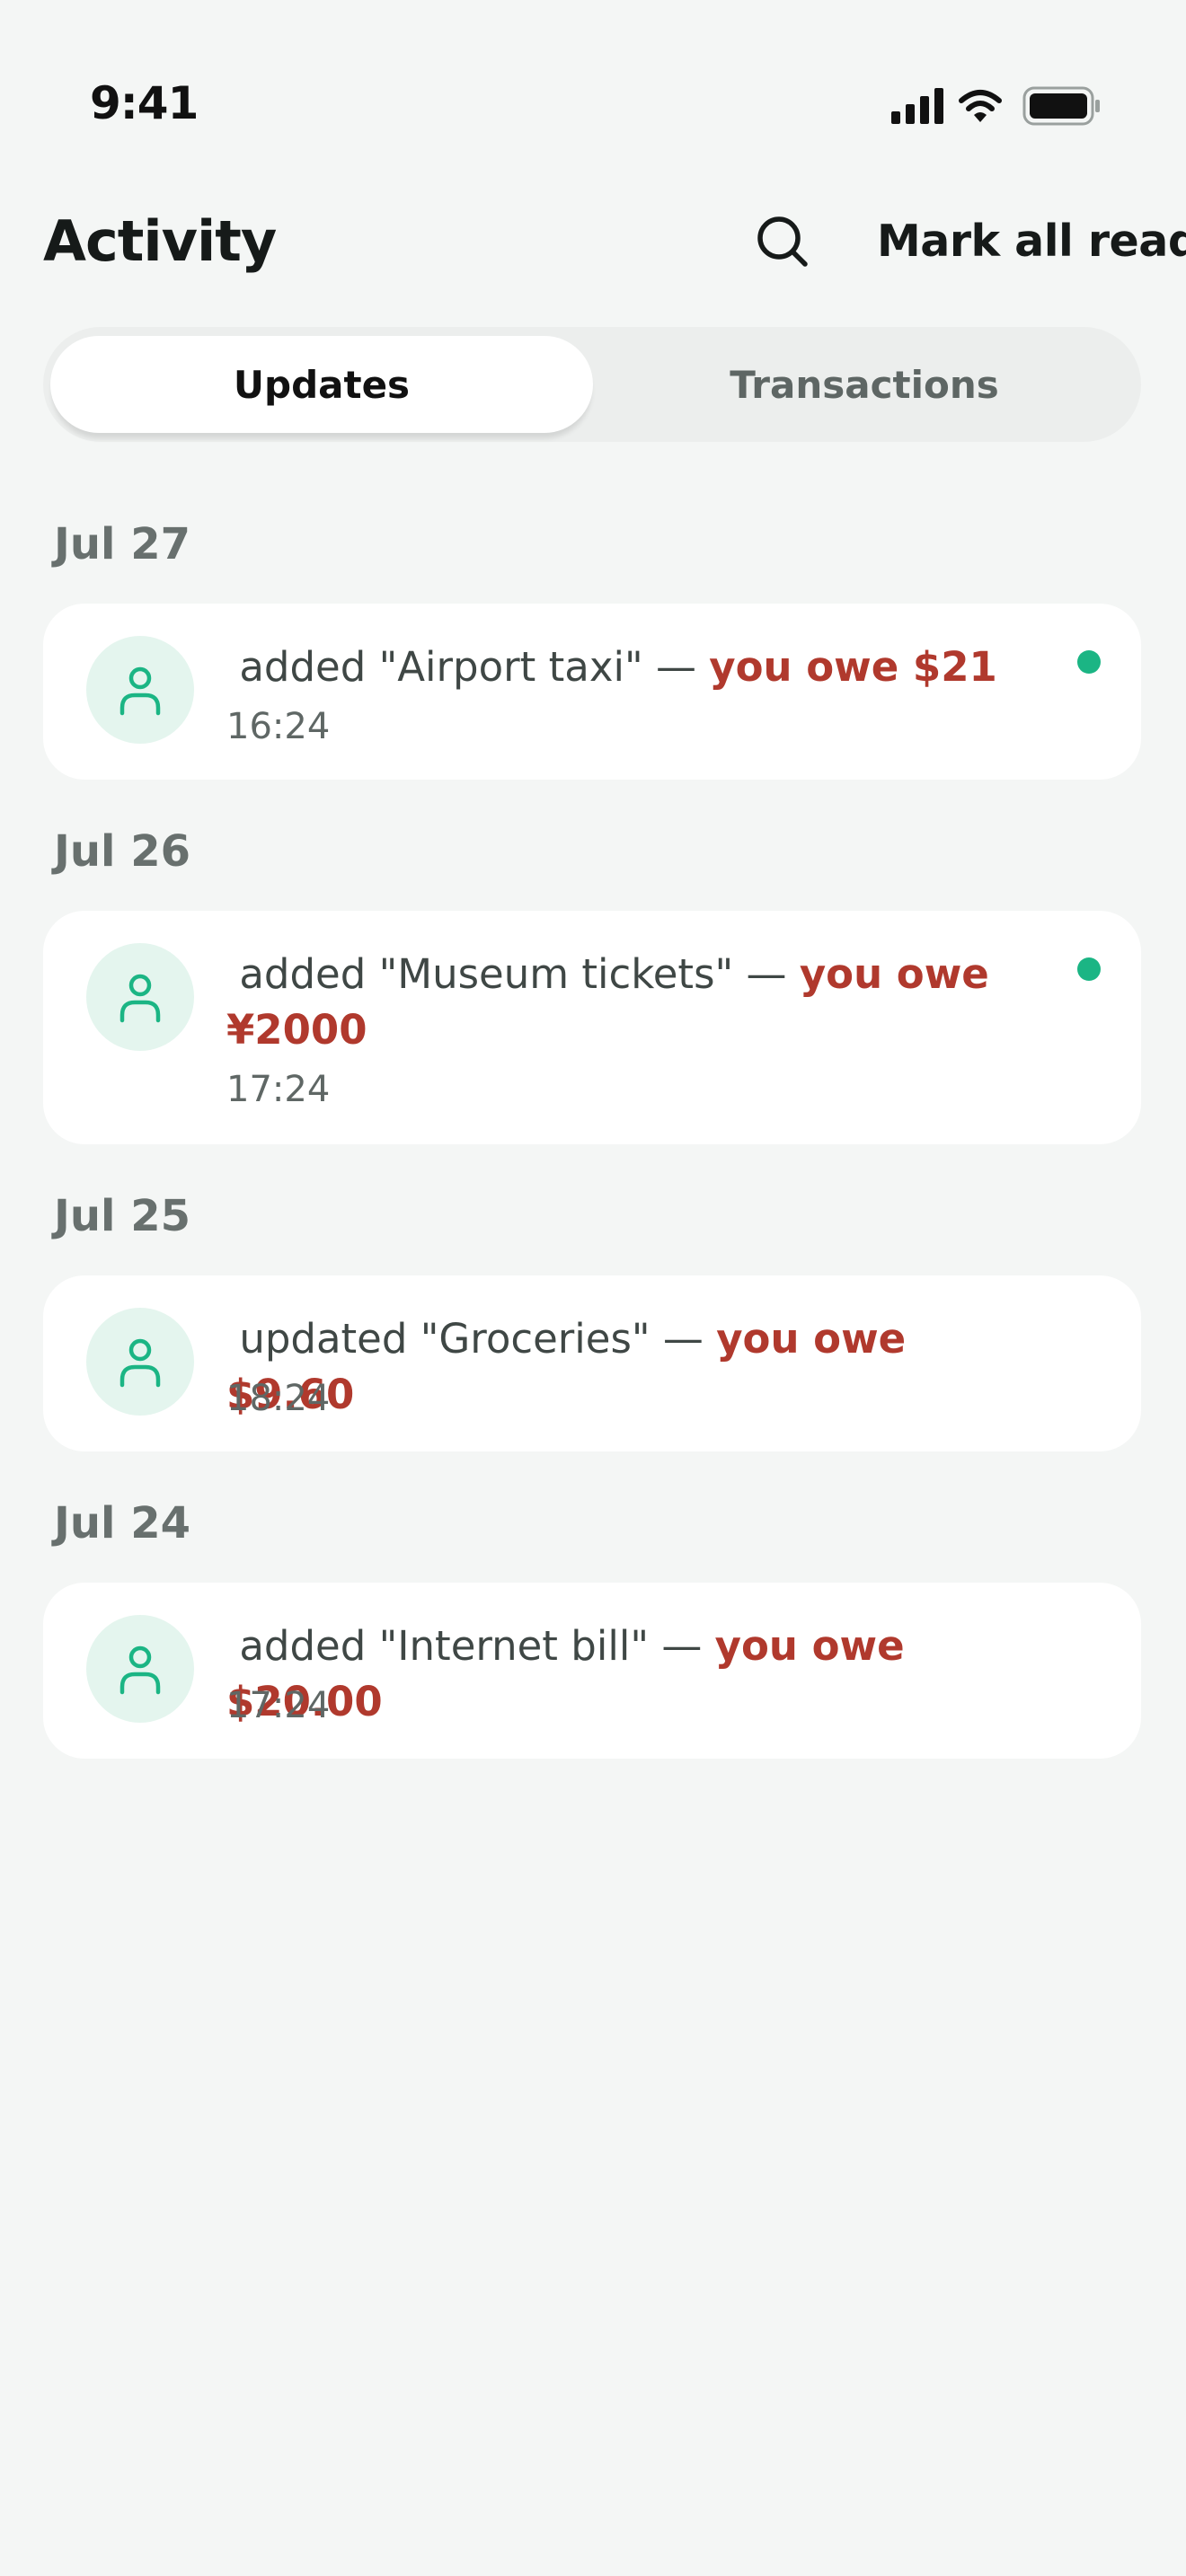 The image size is (1186, 2576). I want to click on activity-description: added "Internet bill" —, so click(470, 1646).